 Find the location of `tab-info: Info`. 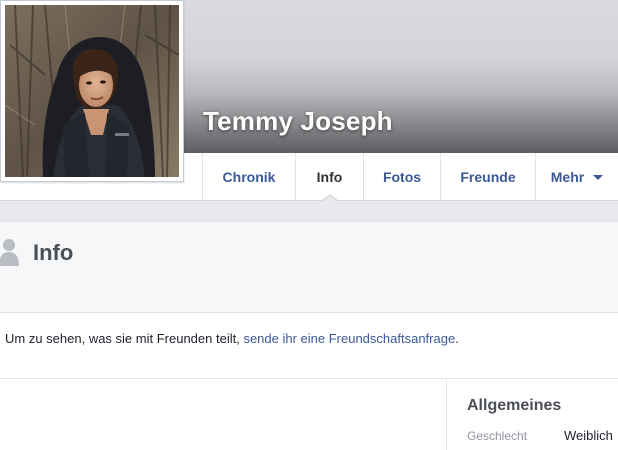

tab-info: Info is located at coordinates (329, 177).